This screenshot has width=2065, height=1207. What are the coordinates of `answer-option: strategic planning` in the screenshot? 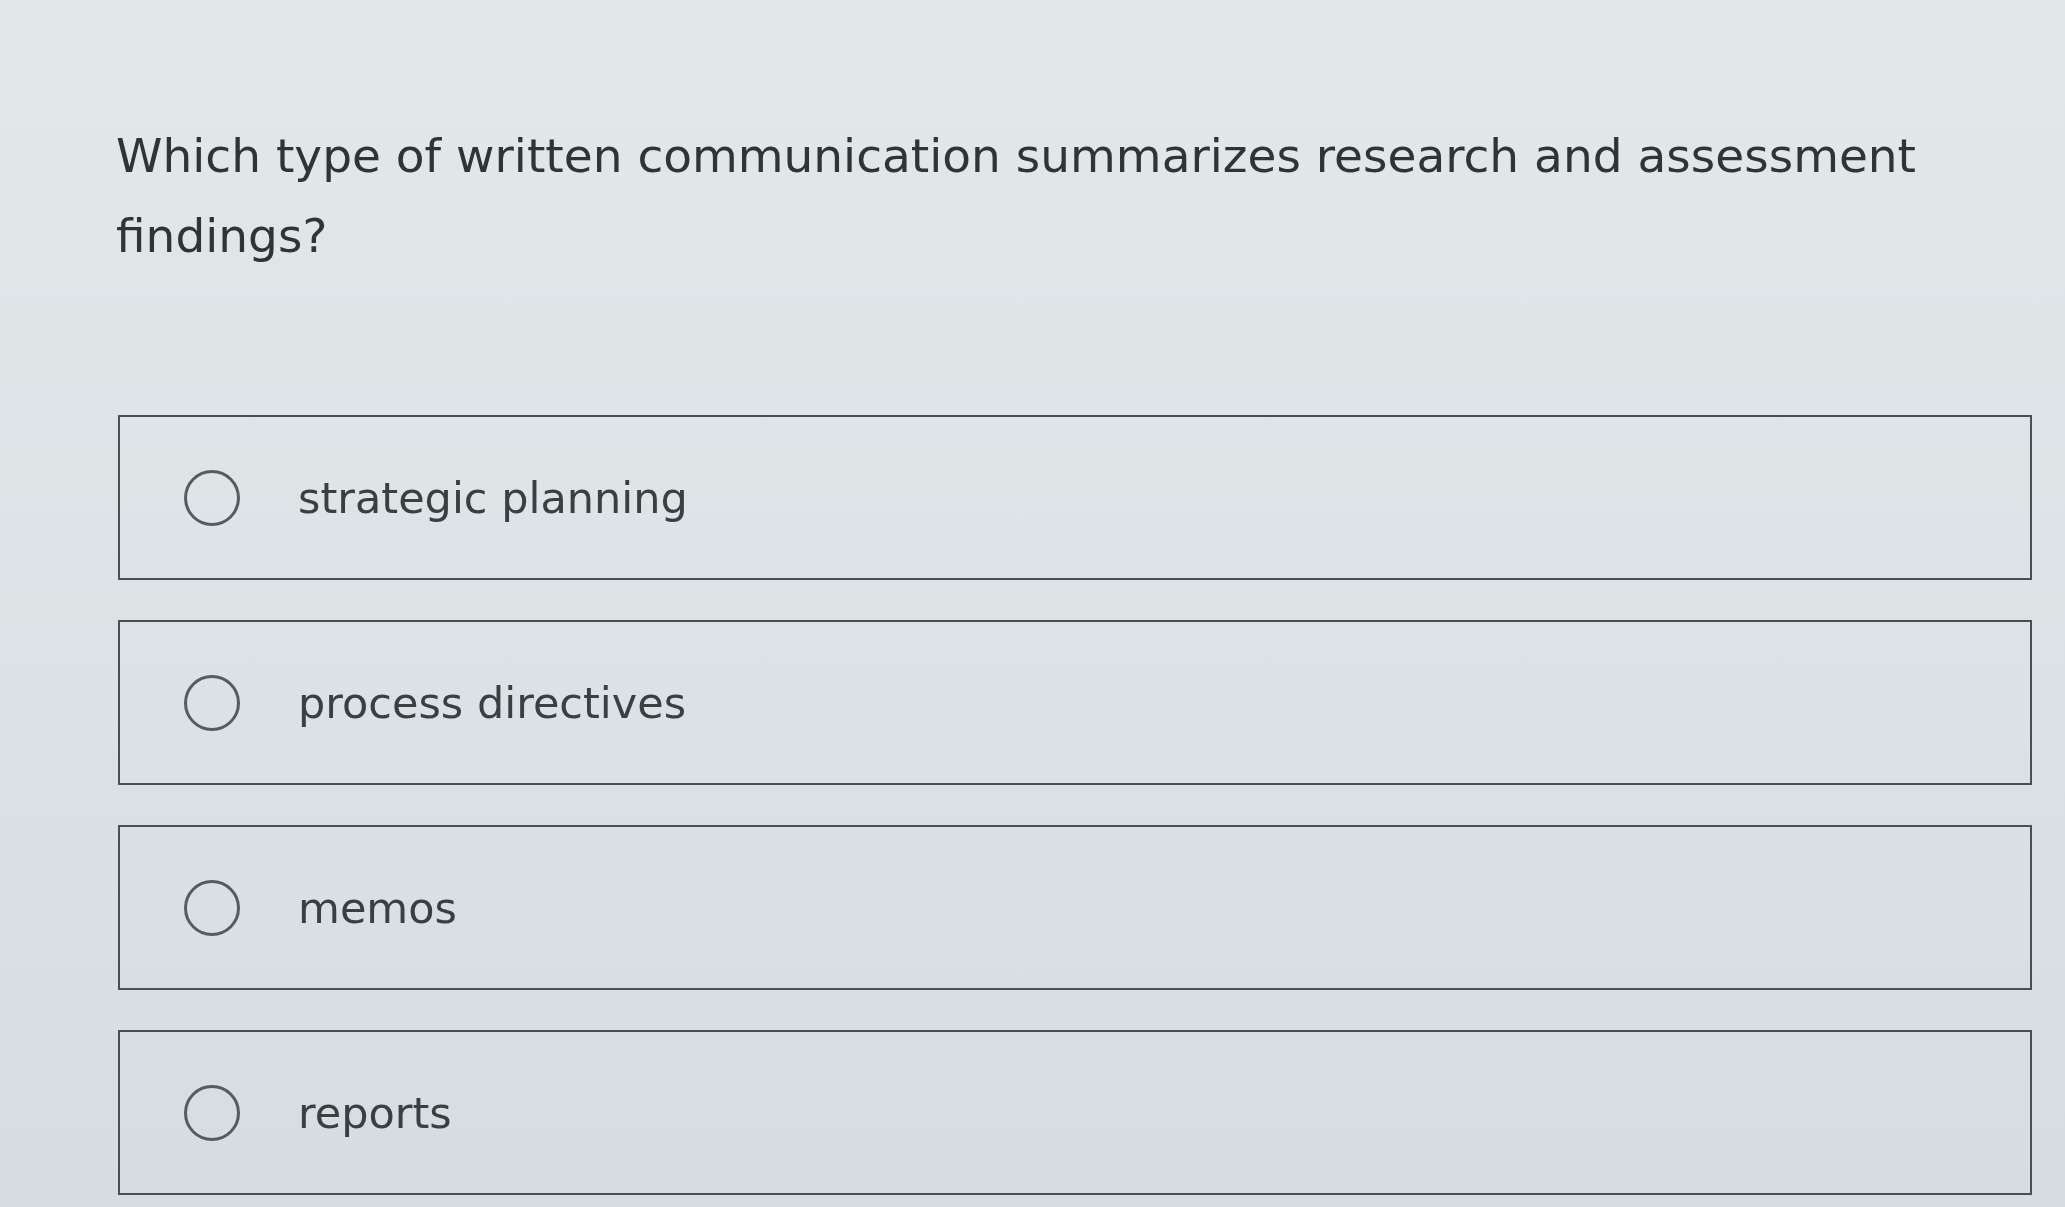 It's located at (1075, 497).